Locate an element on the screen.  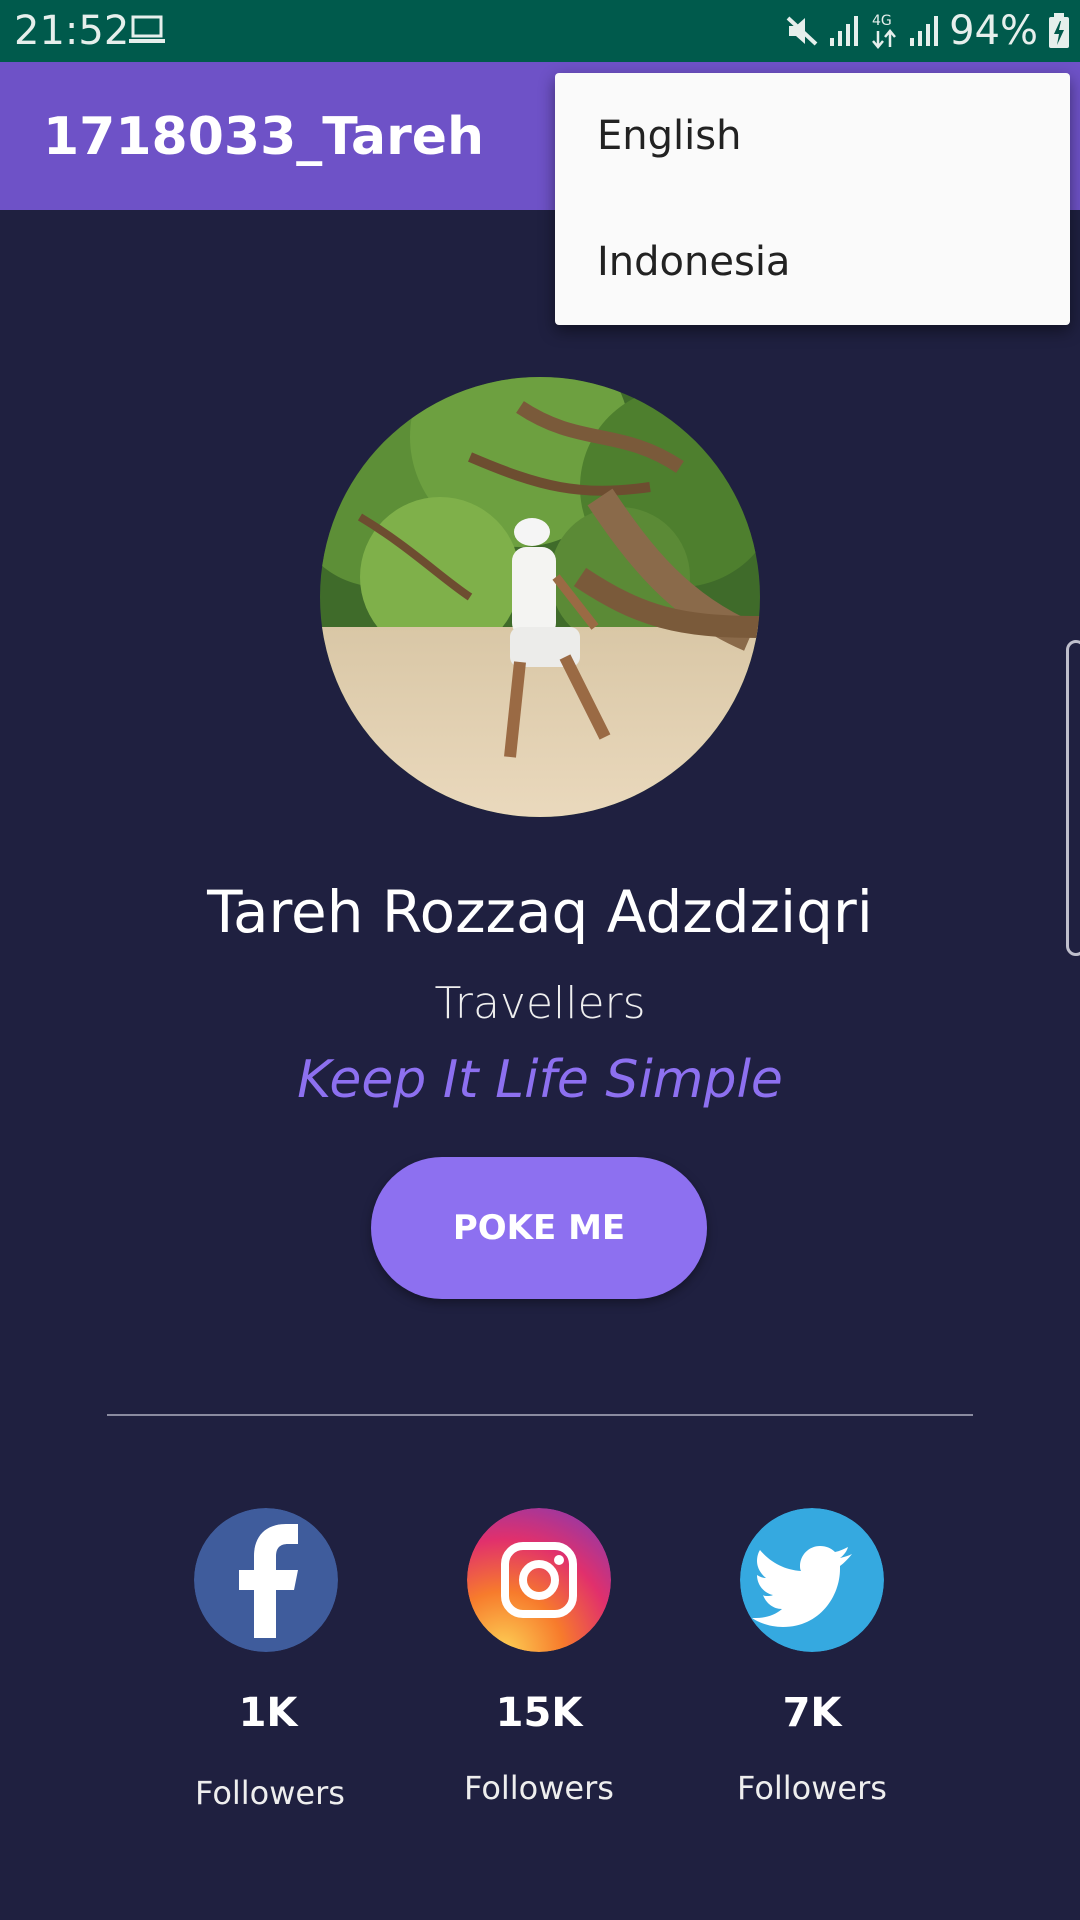
profile-photo is located at coordinates (540, 597).